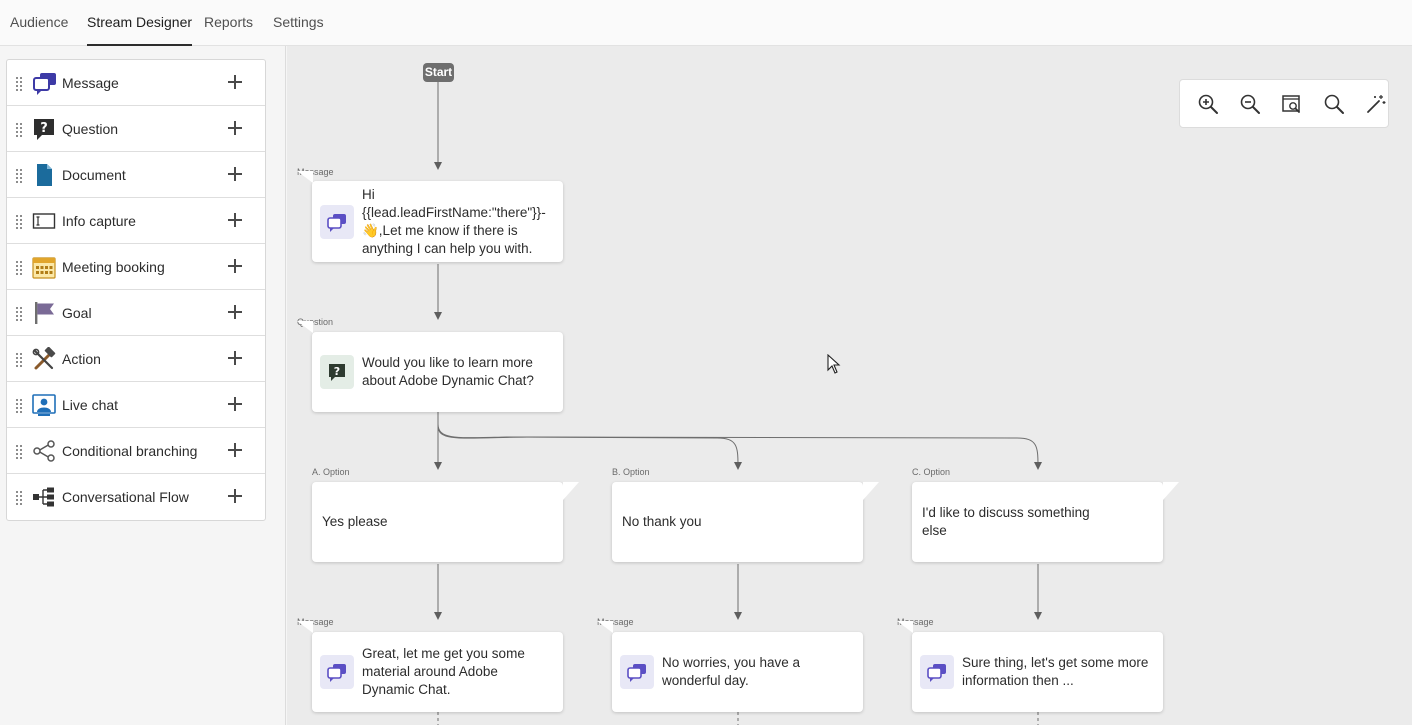  What do you see at coordinates (235, 266) in the screenshot?
I see `add-meeting-booking-button` at bounding box center [235, 266].